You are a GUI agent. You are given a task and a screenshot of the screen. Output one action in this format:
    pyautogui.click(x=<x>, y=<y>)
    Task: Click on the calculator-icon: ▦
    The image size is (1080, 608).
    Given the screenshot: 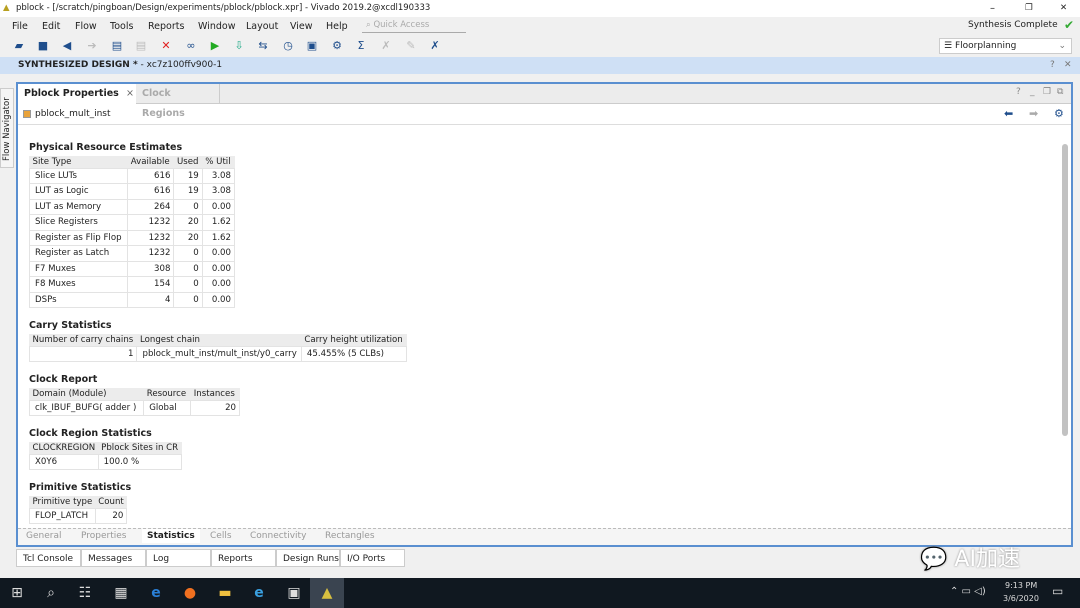 What is the action you would take?
    pyautogui.click(x=121, y=593)
    